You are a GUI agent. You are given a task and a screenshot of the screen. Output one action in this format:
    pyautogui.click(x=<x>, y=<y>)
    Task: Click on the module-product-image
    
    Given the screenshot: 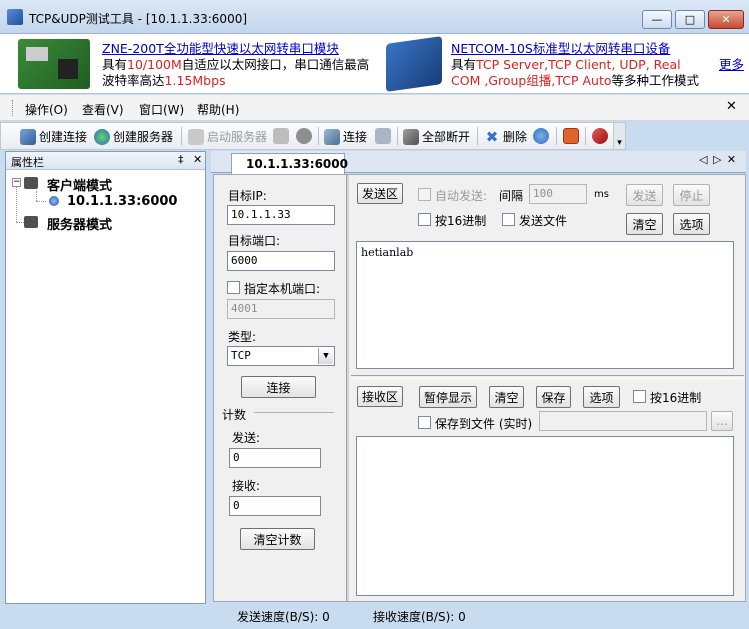 What is the action you would take?
    pyautogui.click(x=54, y=64)
    